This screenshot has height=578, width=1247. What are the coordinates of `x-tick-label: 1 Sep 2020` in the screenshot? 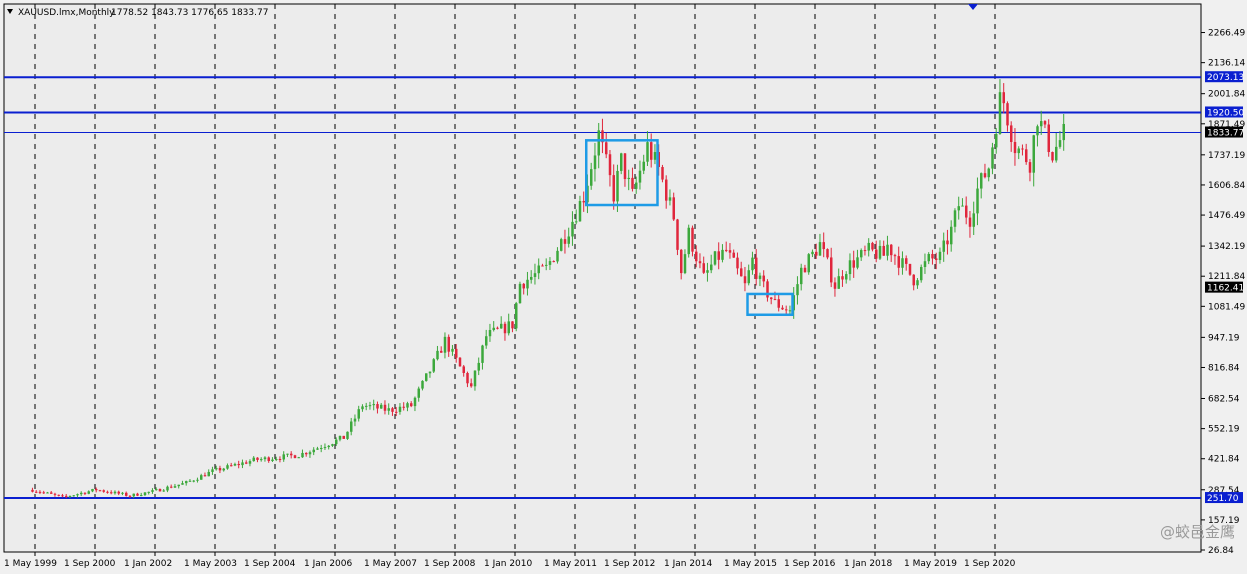 It's located at (990, 564).